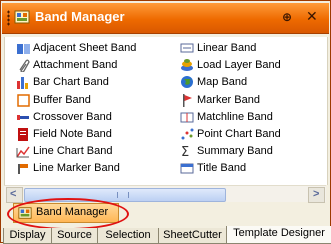  Describe the element at coordinates (8, 18) in the screenshot. I see `drag-grip-icon` at that location.